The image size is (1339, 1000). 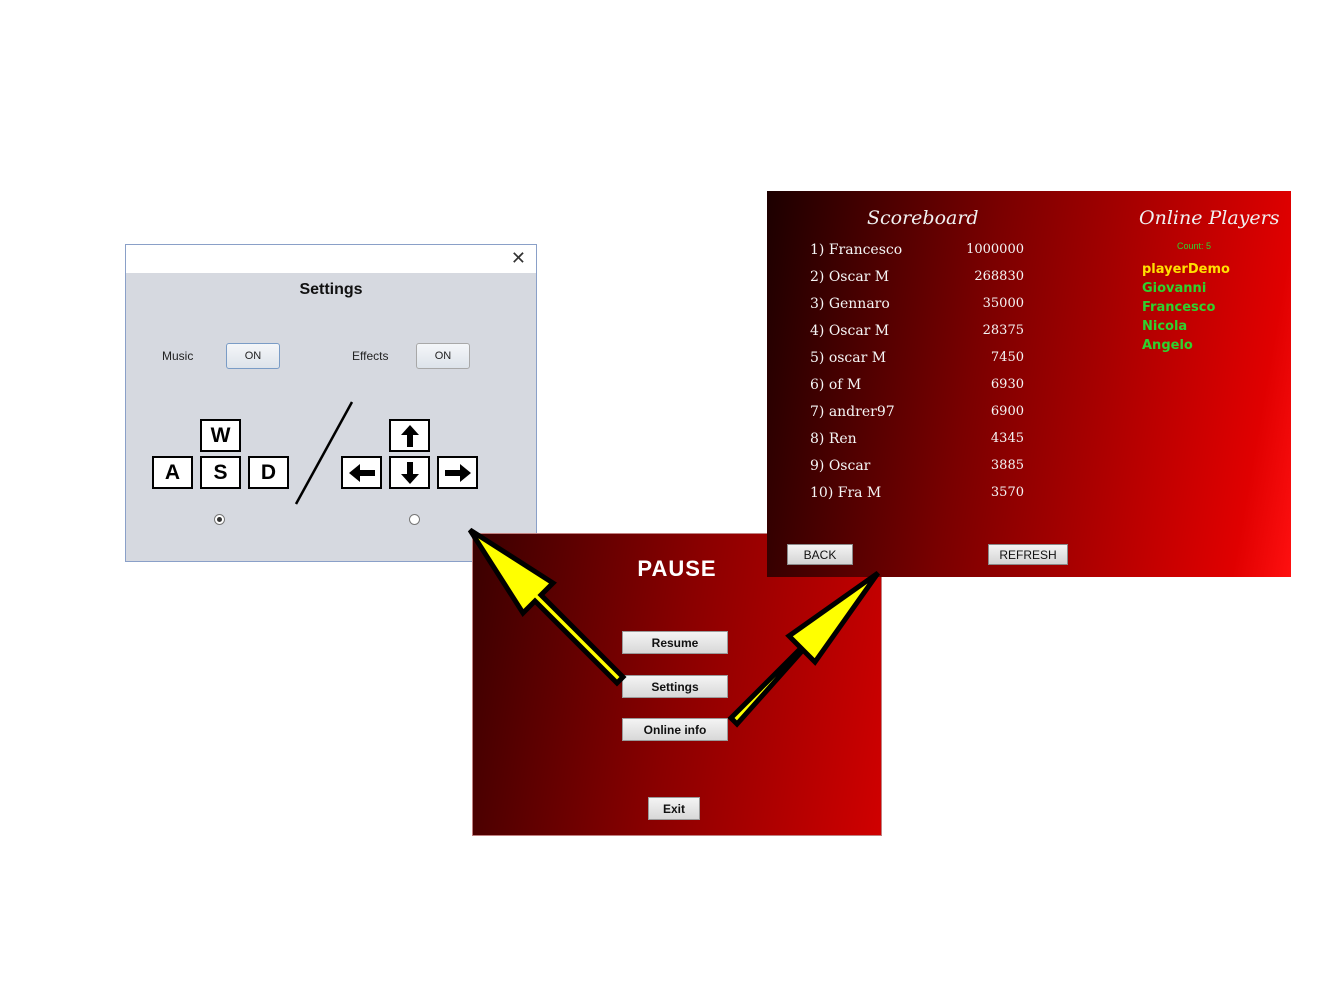 I want to click on annotation-arrows, so click(x=674, y=627).